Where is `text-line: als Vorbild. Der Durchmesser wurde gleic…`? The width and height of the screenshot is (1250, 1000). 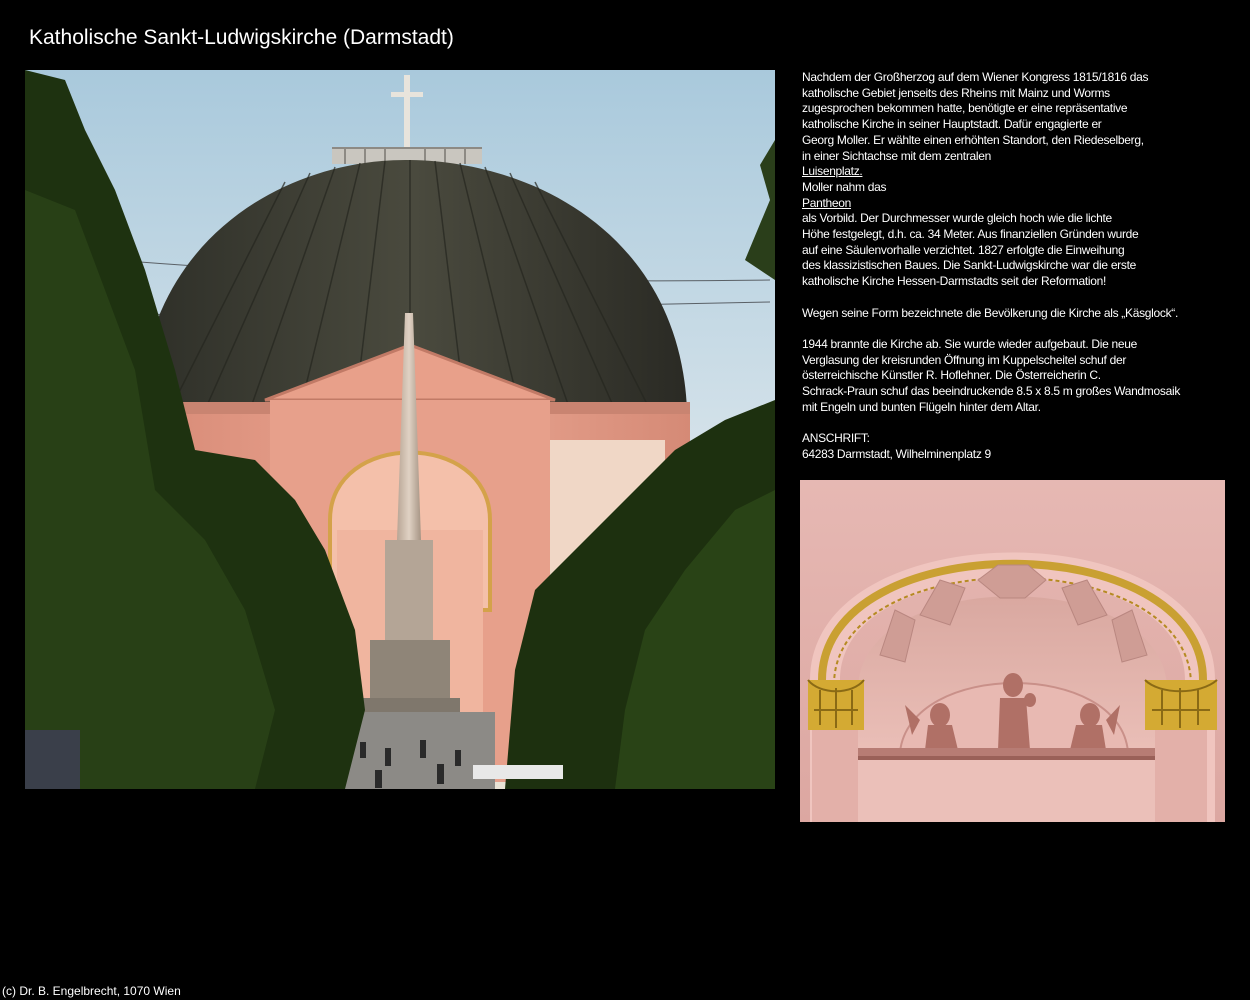
text-line: als Vorbild. Der Durchmesser wurde gleic… is located at coordinates (957, 218).